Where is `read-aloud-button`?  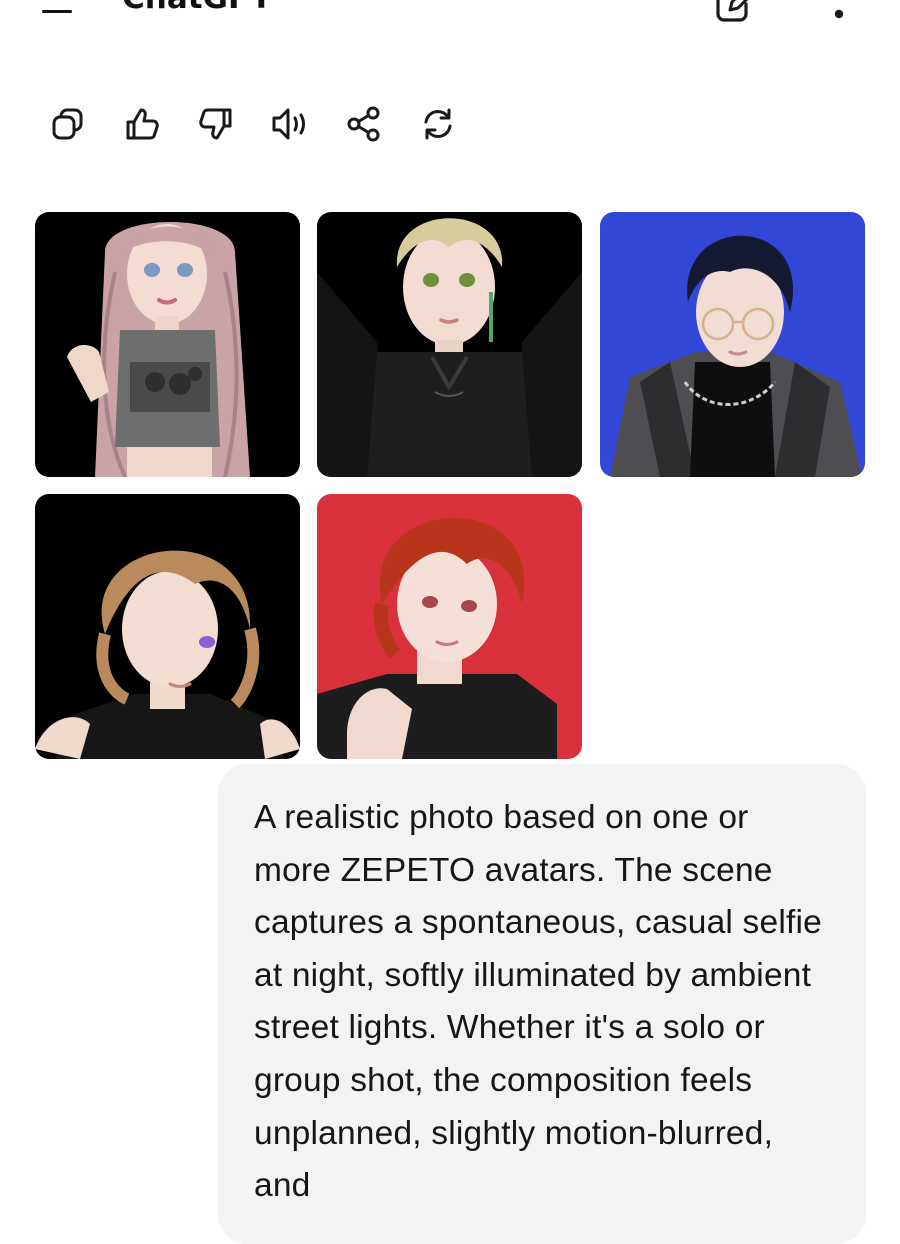
read-aloud-button is located at coordinates (290, 124).